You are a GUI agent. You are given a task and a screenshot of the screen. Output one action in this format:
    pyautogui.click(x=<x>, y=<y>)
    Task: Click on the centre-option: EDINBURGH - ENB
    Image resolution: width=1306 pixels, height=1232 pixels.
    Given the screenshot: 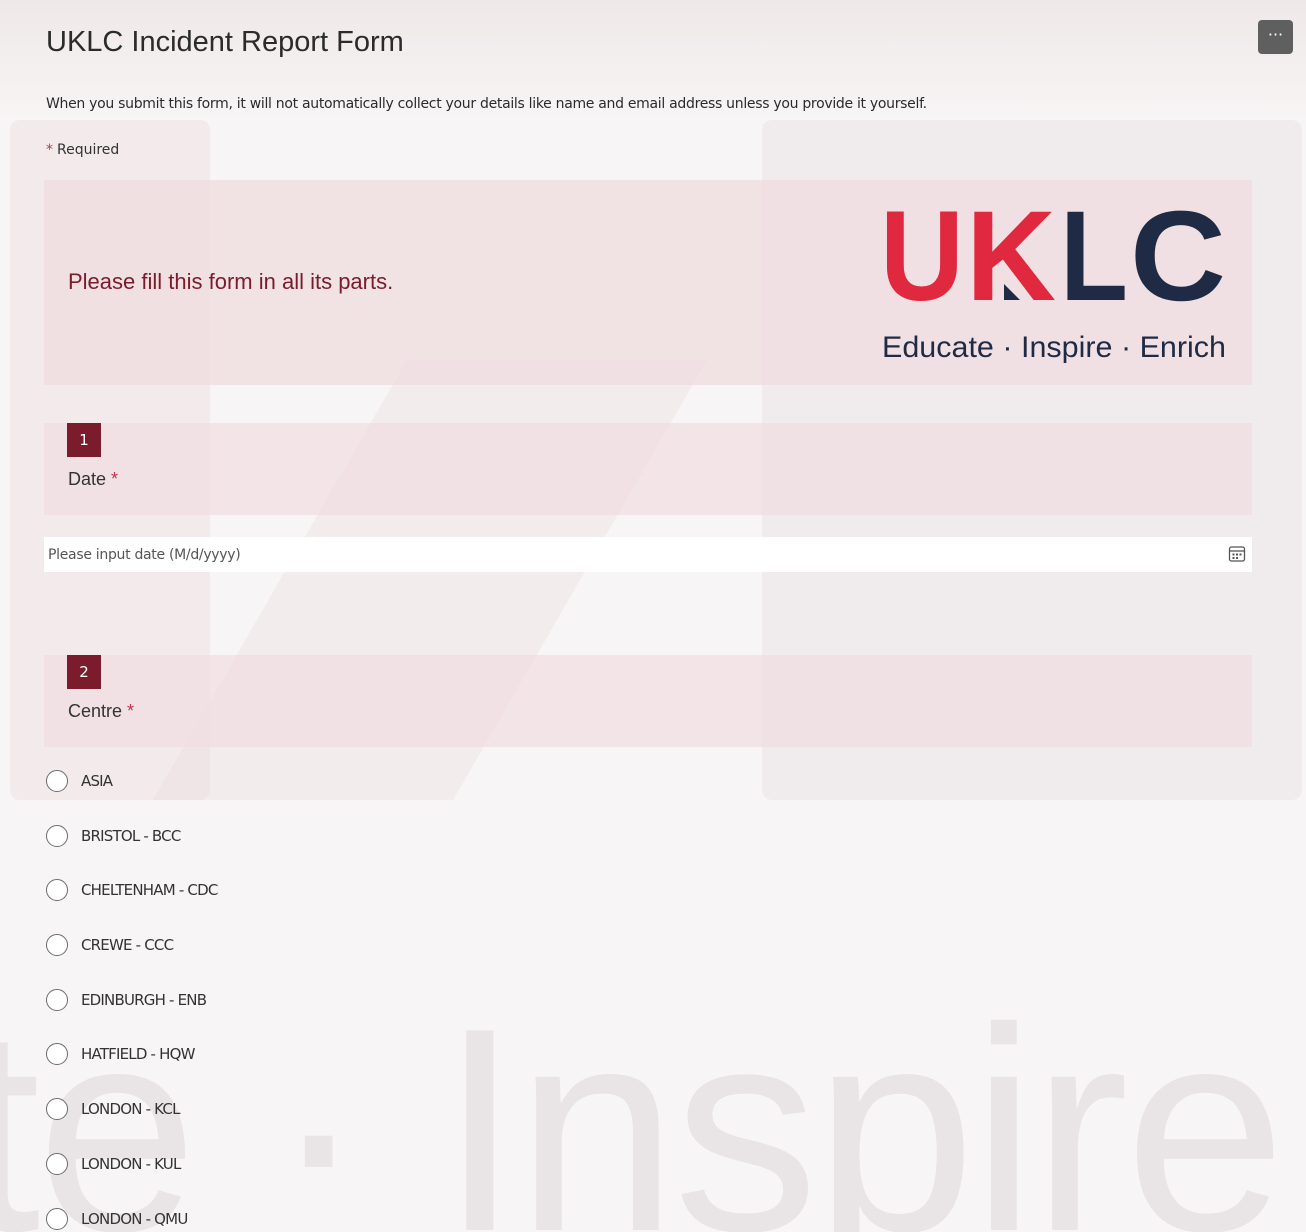 What is the action you would take?
    pyautogui.click(x=346, y=1016)
    